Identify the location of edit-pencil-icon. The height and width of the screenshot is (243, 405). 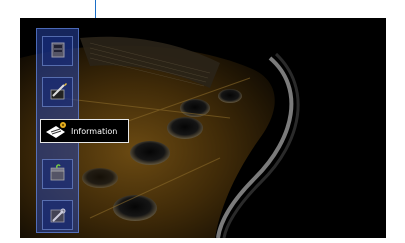
(58, 91).